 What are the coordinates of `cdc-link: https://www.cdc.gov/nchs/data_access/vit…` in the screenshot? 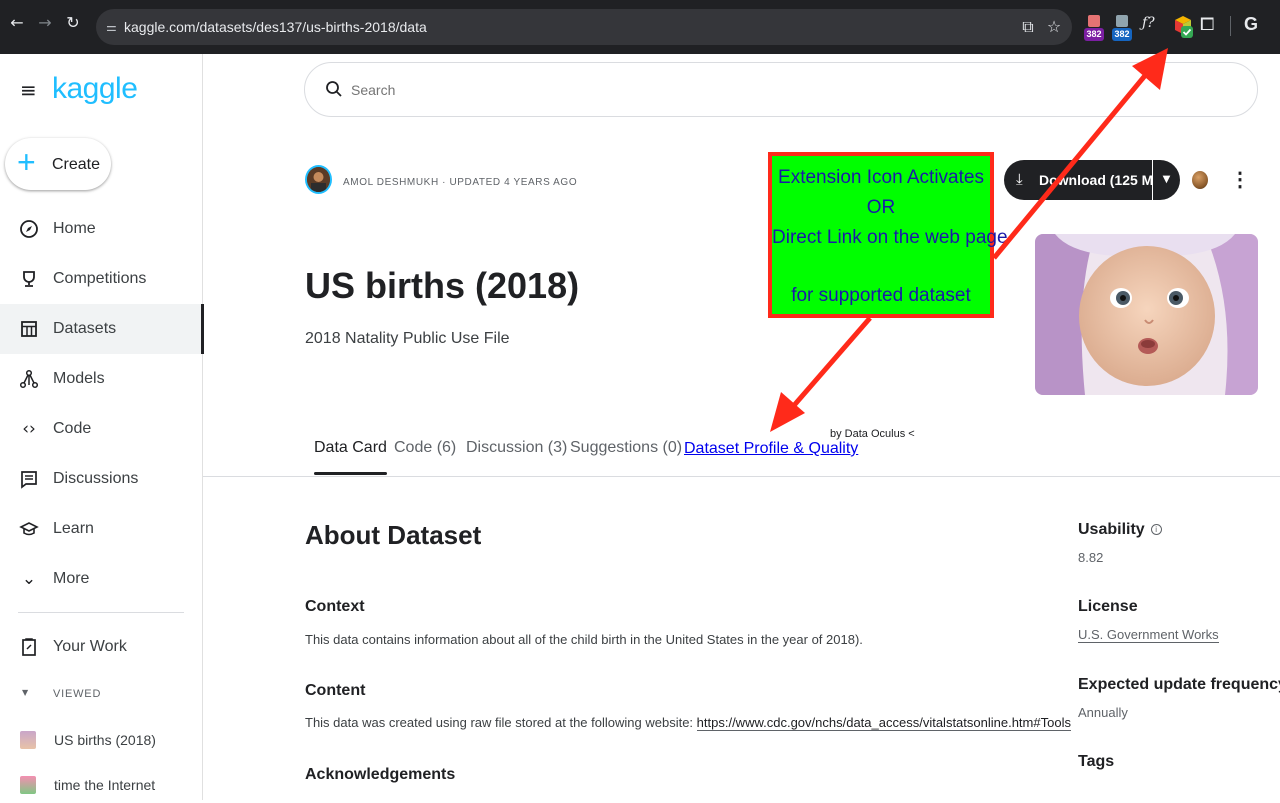 It's located at (883, 723).